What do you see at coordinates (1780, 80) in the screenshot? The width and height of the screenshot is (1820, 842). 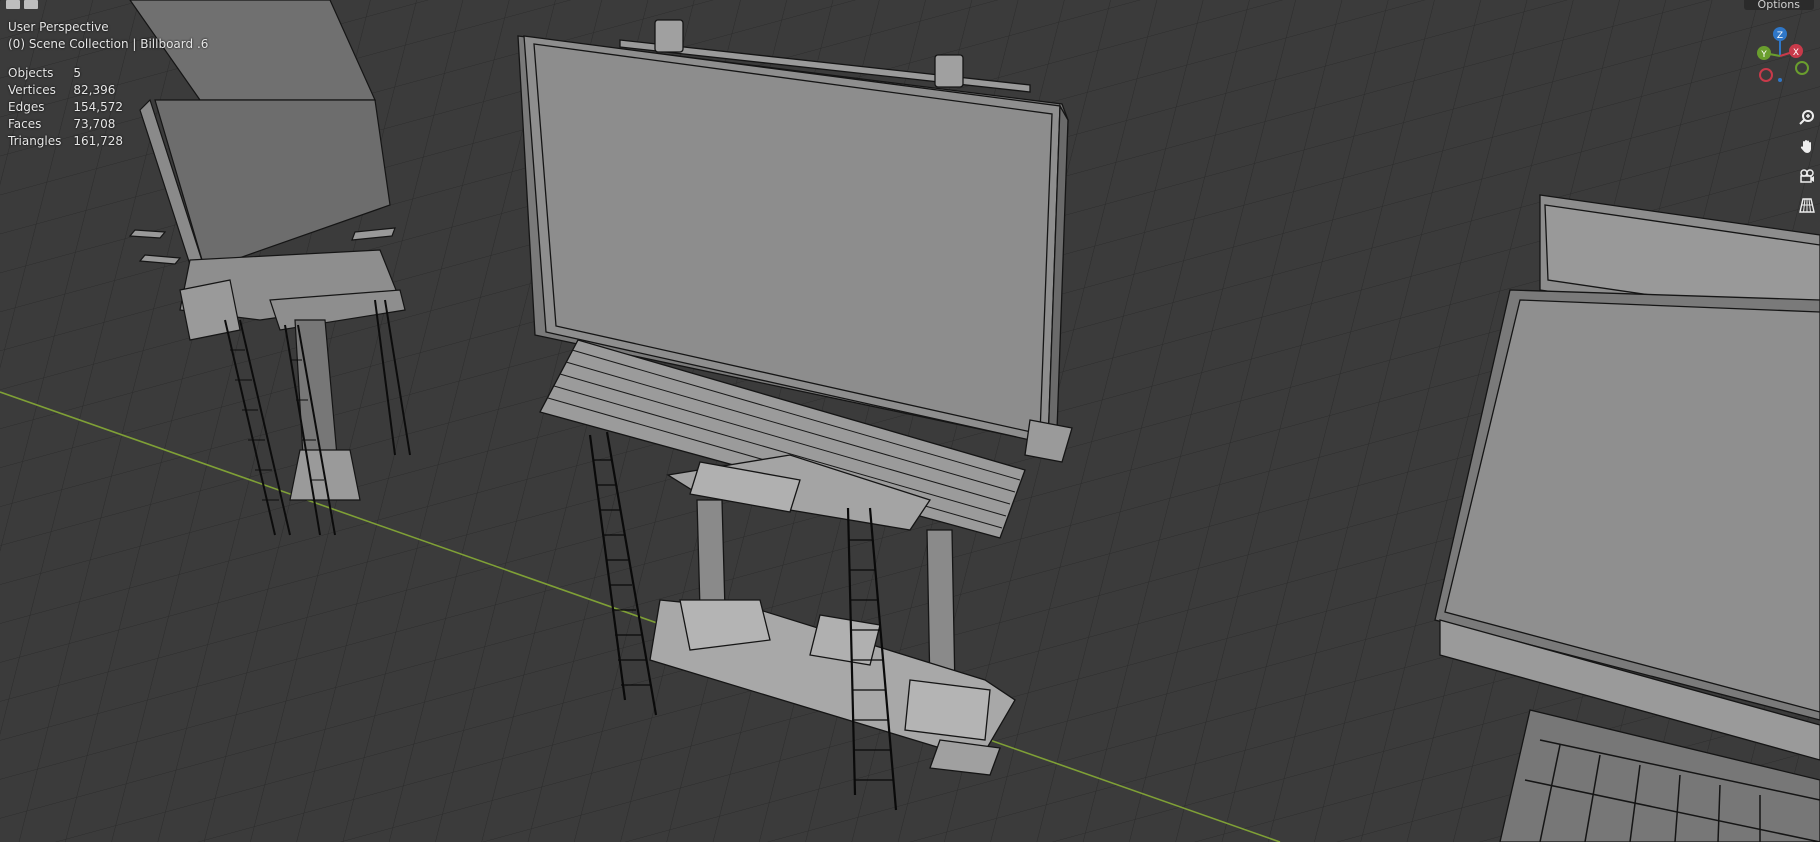 I see `gizmo-neg-z-dot` at bounding box center [1780, 80].